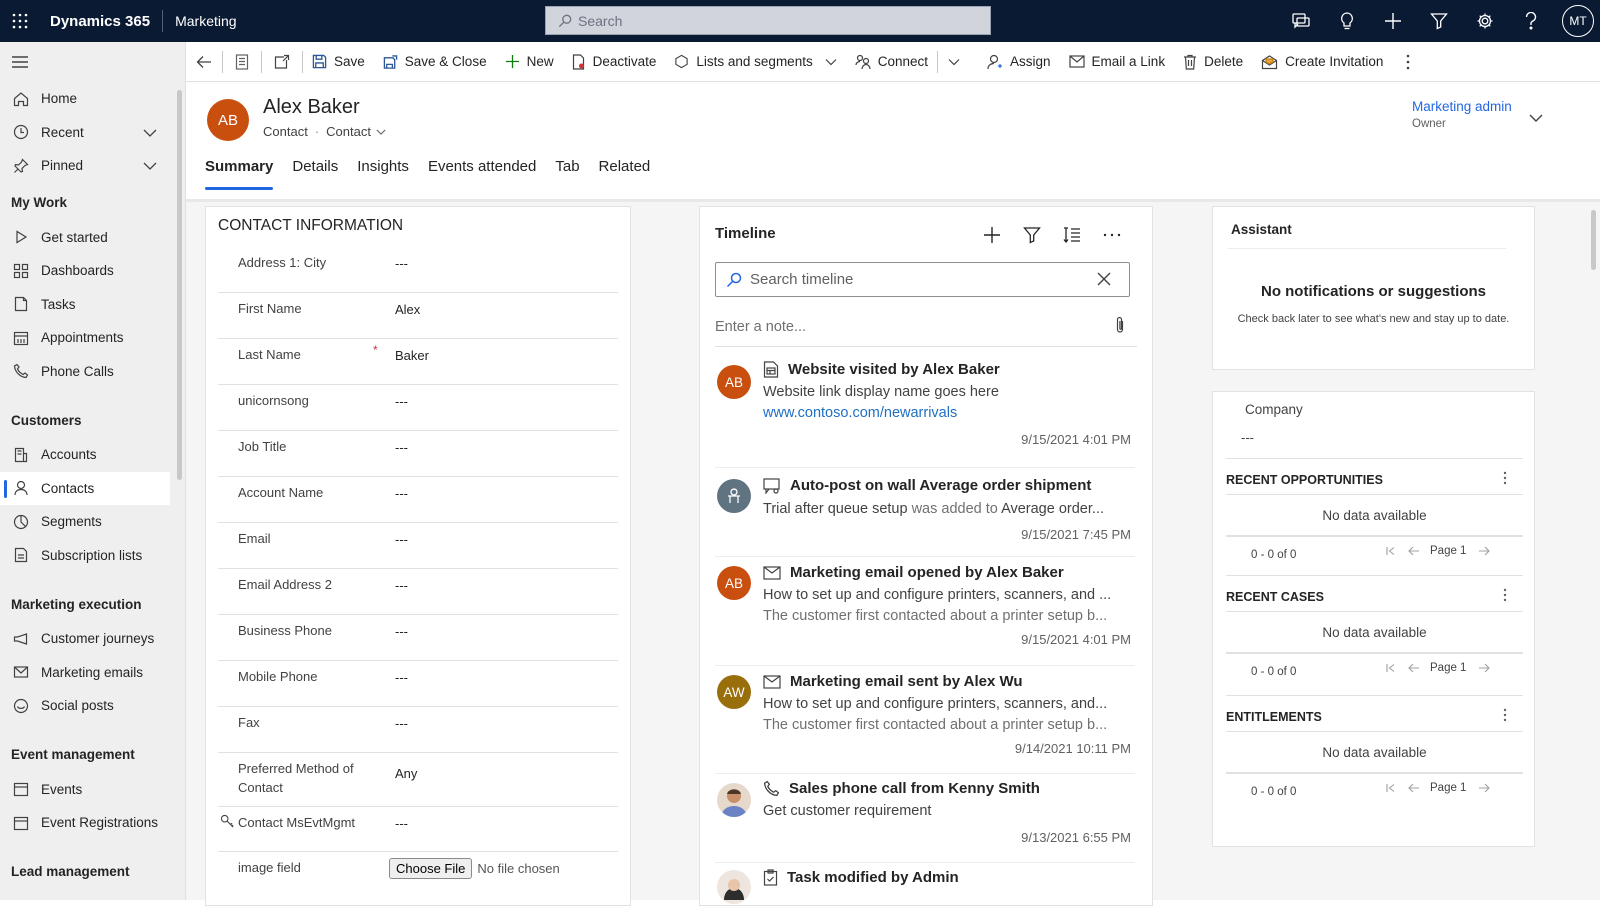  What do you see at coordinates (204, 62) in the screenshot?
I see `back-button` at bounding box center [204, 62].